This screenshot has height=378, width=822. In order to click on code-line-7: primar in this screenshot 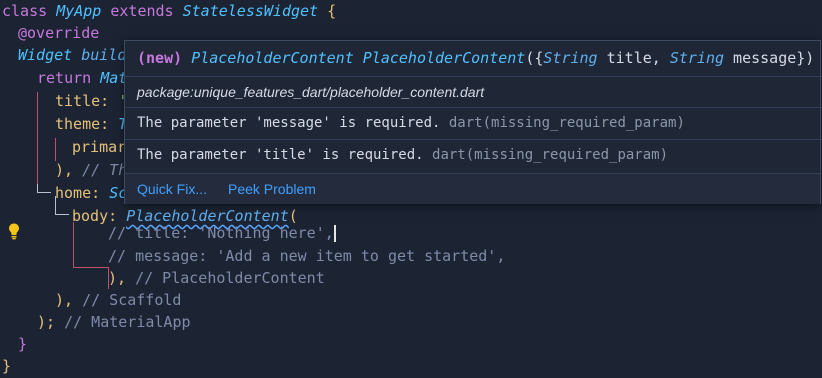, I will do `click(99, 147)`.